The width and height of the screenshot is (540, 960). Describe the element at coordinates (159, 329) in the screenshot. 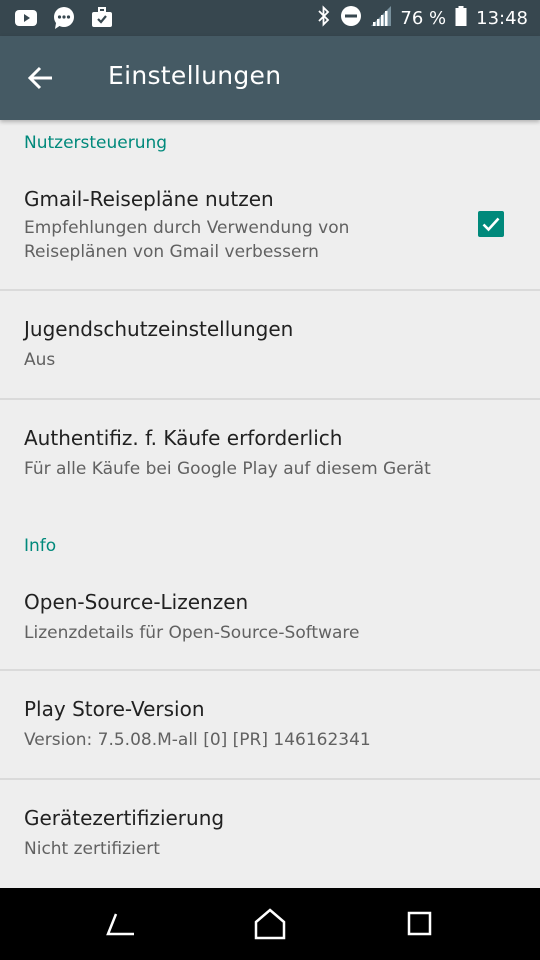

I see `pref-title: Jugendschutzeinstellungen` at that location.